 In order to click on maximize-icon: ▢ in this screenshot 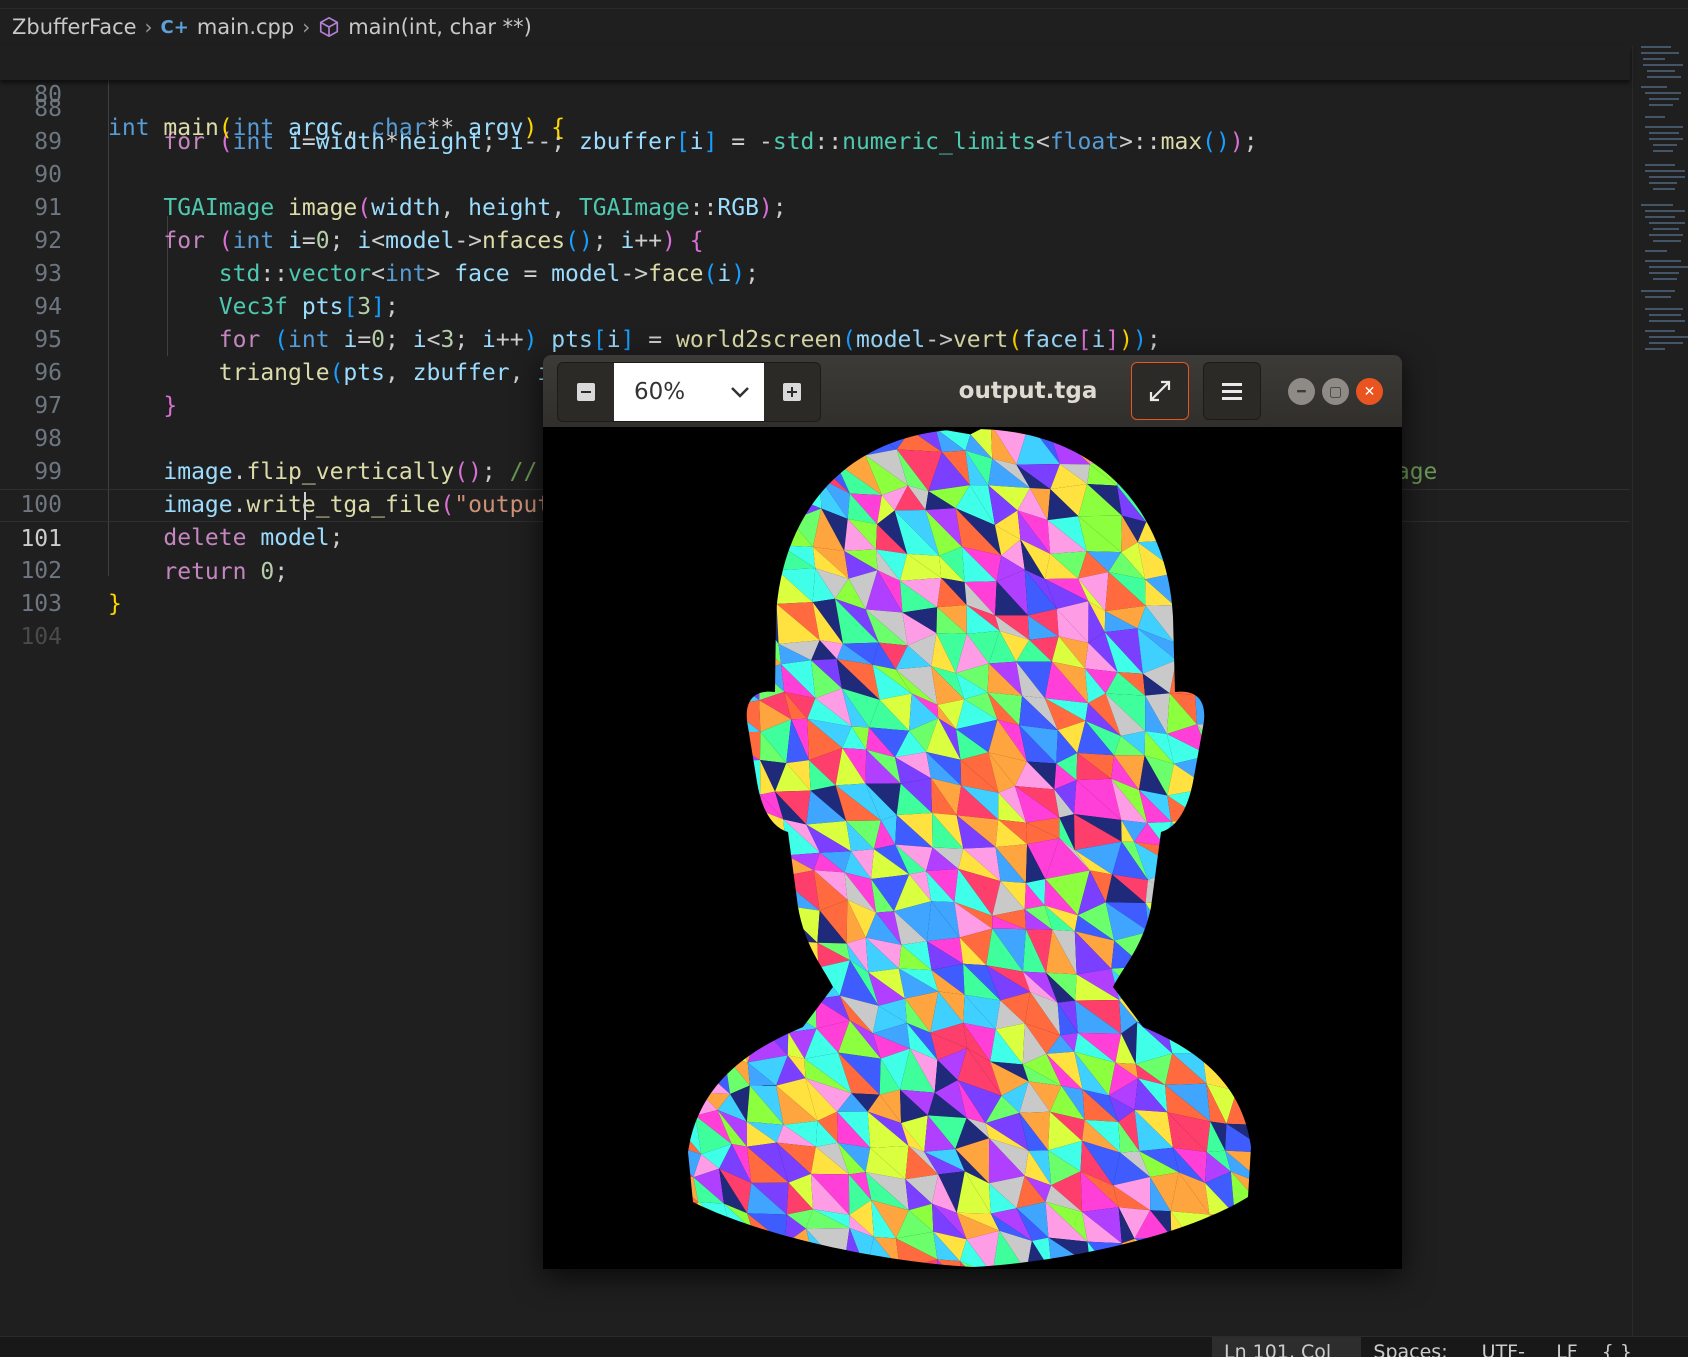, I will do `click(1335, 392)`.